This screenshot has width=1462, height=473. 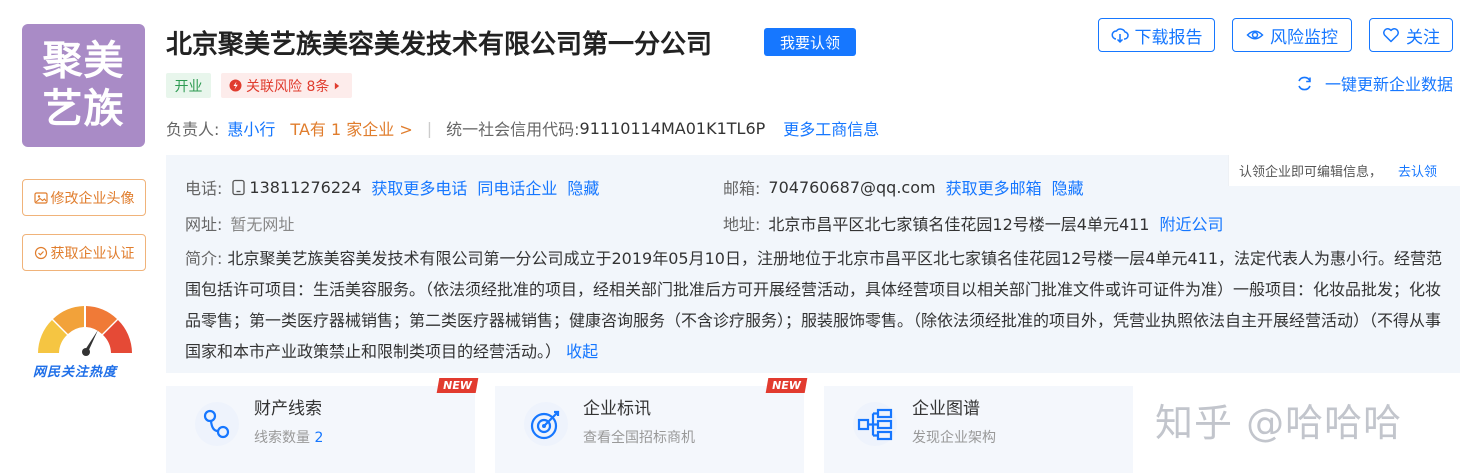 What do you see at coordinates (85, 331) in the screenshot?
I see `attention-gauge-icon` at bounding box center [85, 331].